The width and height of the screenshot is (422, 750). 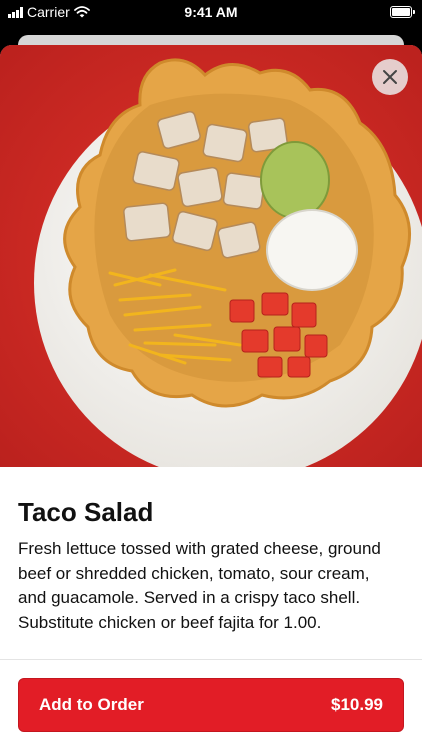 I want to click on add-to-order-button: Add to Order $10.99, so click(x=211, y=705).